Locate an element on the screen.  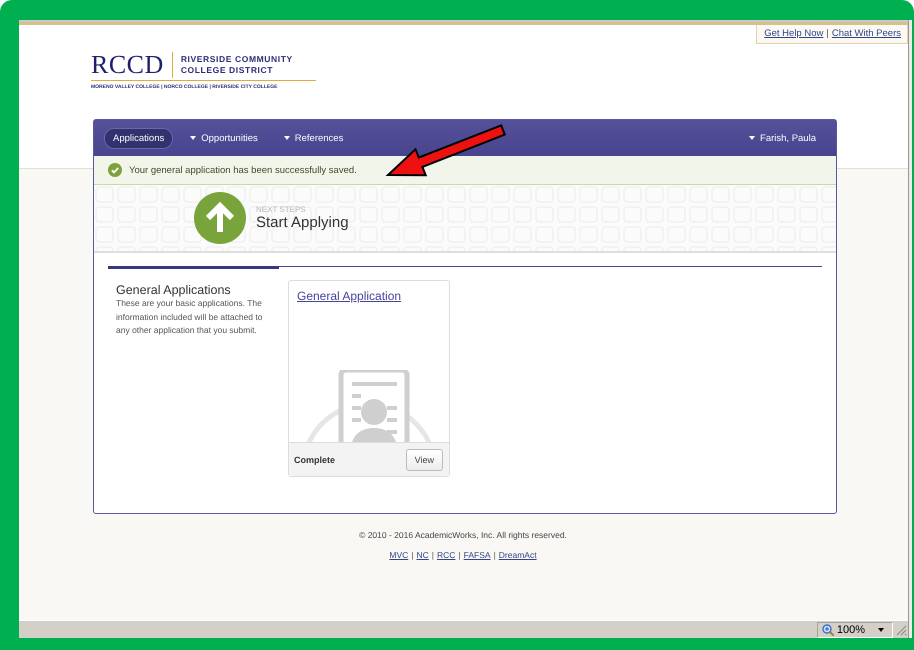
check-icon is located at coordinates (115, 170).